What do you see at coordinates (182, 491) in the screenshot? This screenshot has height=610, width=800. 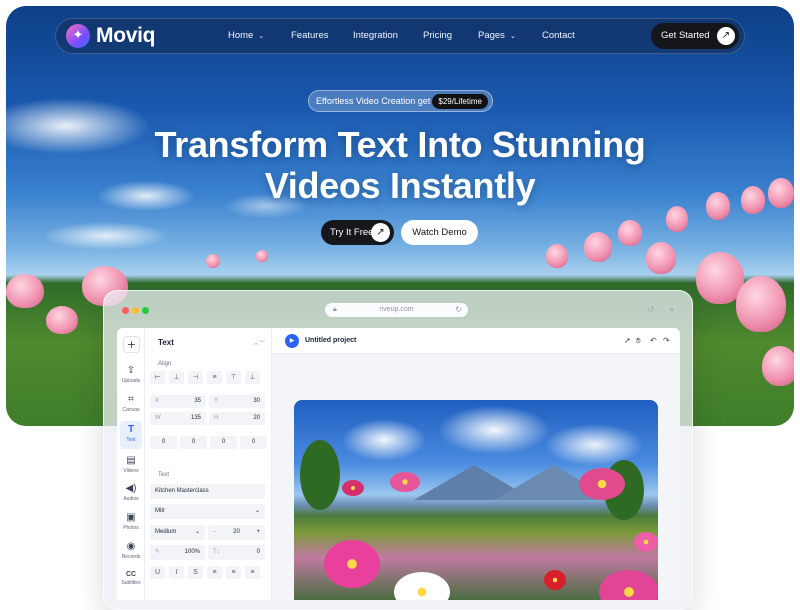 I see `text-content-value: Kitchen Masterclass` at bounding box center [182, 491].